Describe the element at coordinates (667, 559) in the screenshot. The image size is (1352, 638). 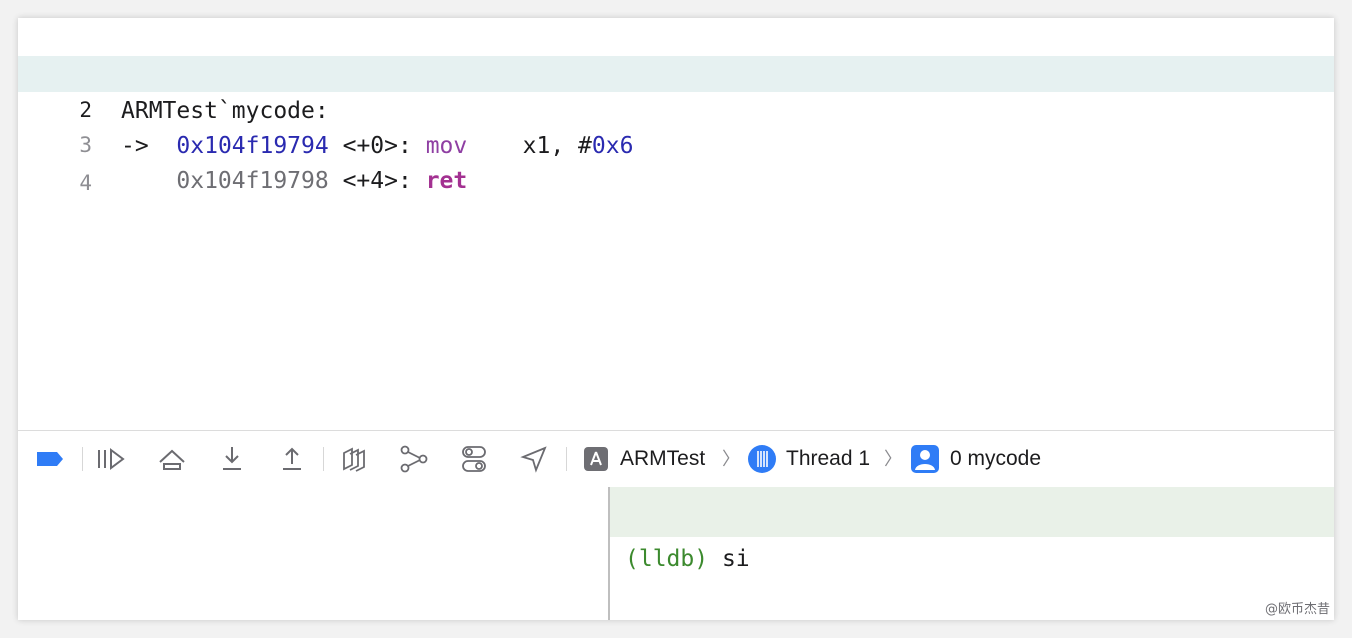
I see `lldb-prompt: (lldb)` at that location.